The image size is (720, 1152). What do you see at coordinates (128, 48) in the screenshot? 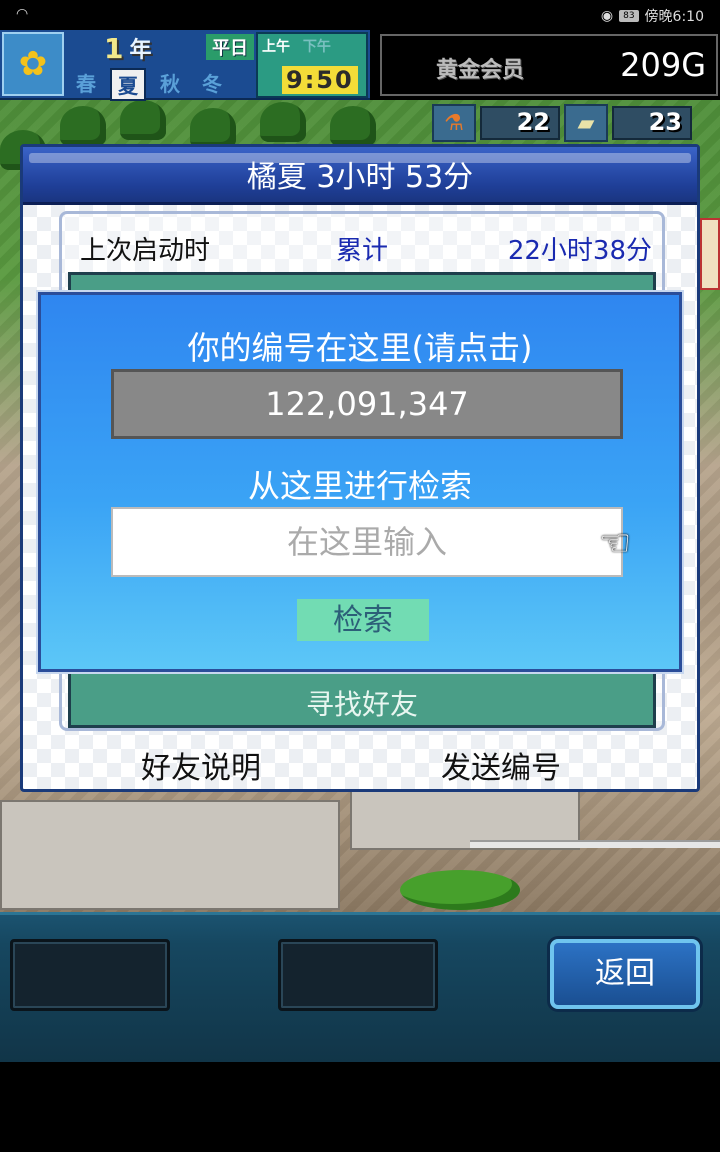
I see `year-display: 1 年` at bounding box center [128, 48].